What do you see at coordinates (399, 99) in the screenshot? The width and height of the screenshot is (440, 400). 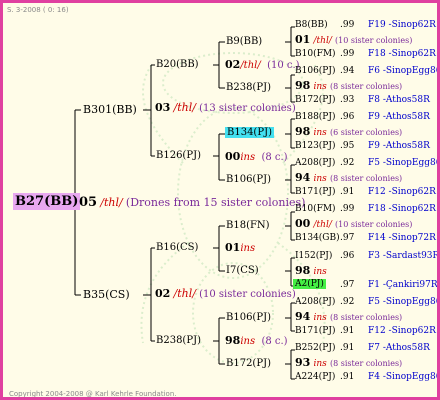 I see `leaf-info: F8 -Athos58R` at bounding box center [399, 99].